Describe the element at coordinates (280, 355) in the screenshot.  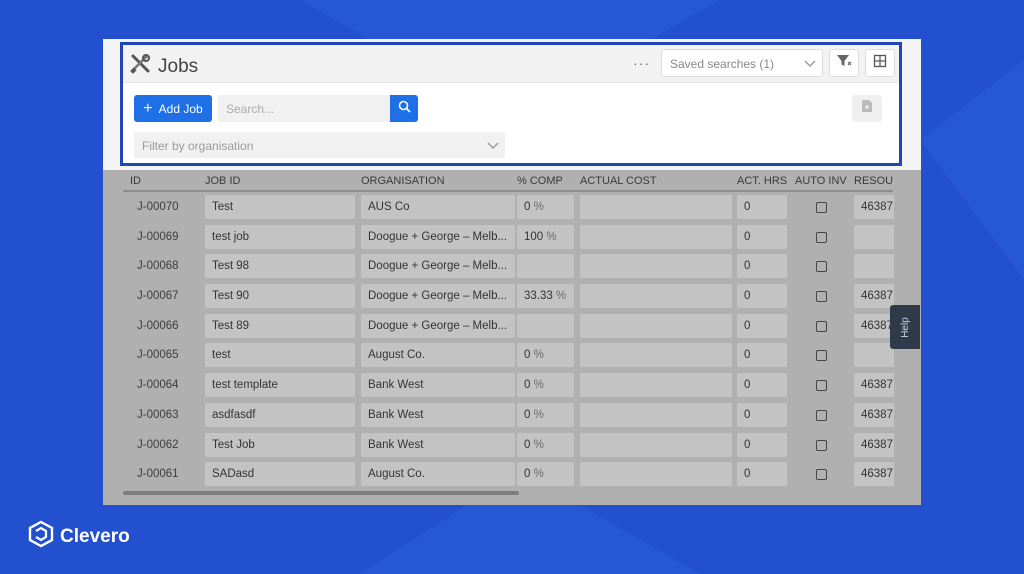
I see `job-name-cell: test` at that location.